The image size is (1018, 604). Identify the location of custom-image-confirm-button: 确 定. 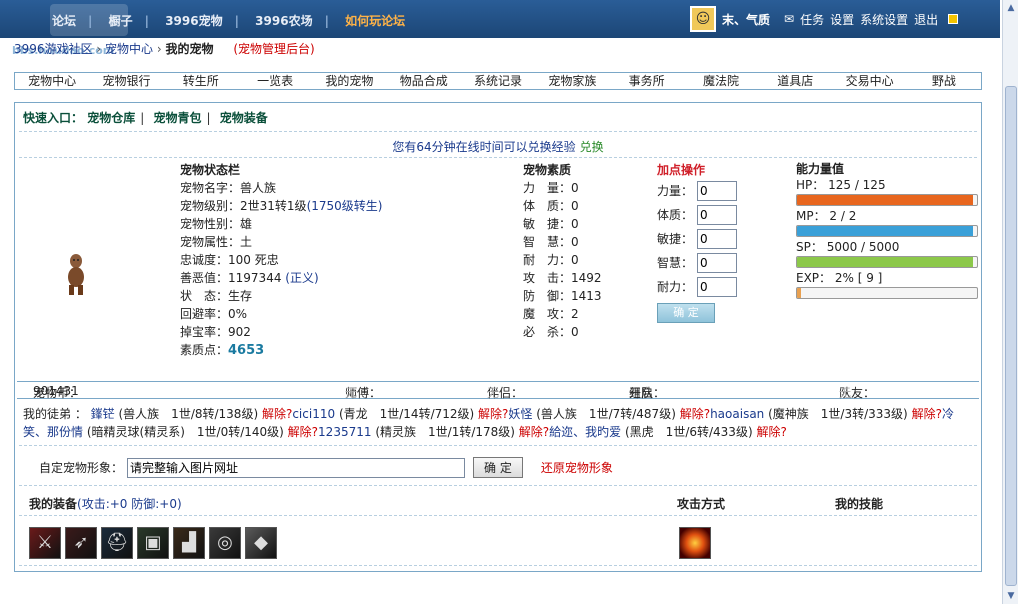
(498, 467).